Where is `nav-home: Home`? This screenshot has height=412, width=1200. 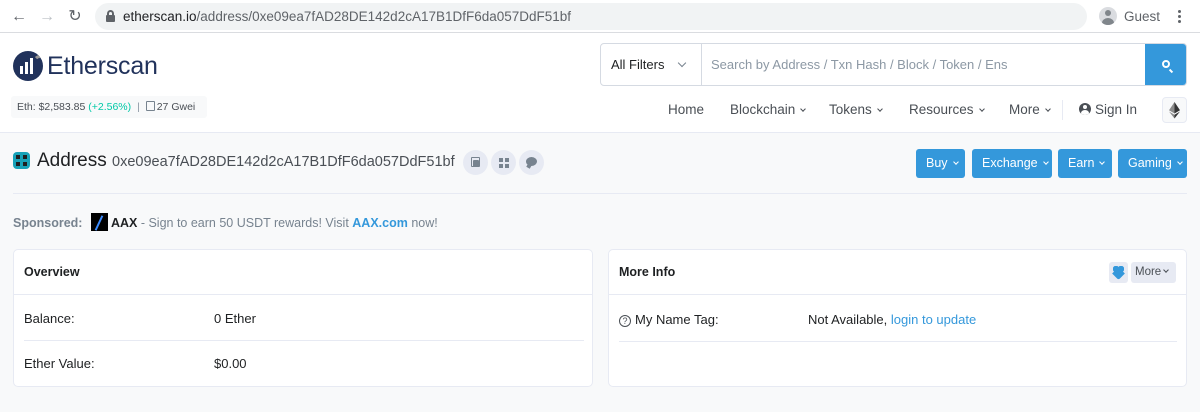 nav-home: Home is located at coordinates (686, 110).